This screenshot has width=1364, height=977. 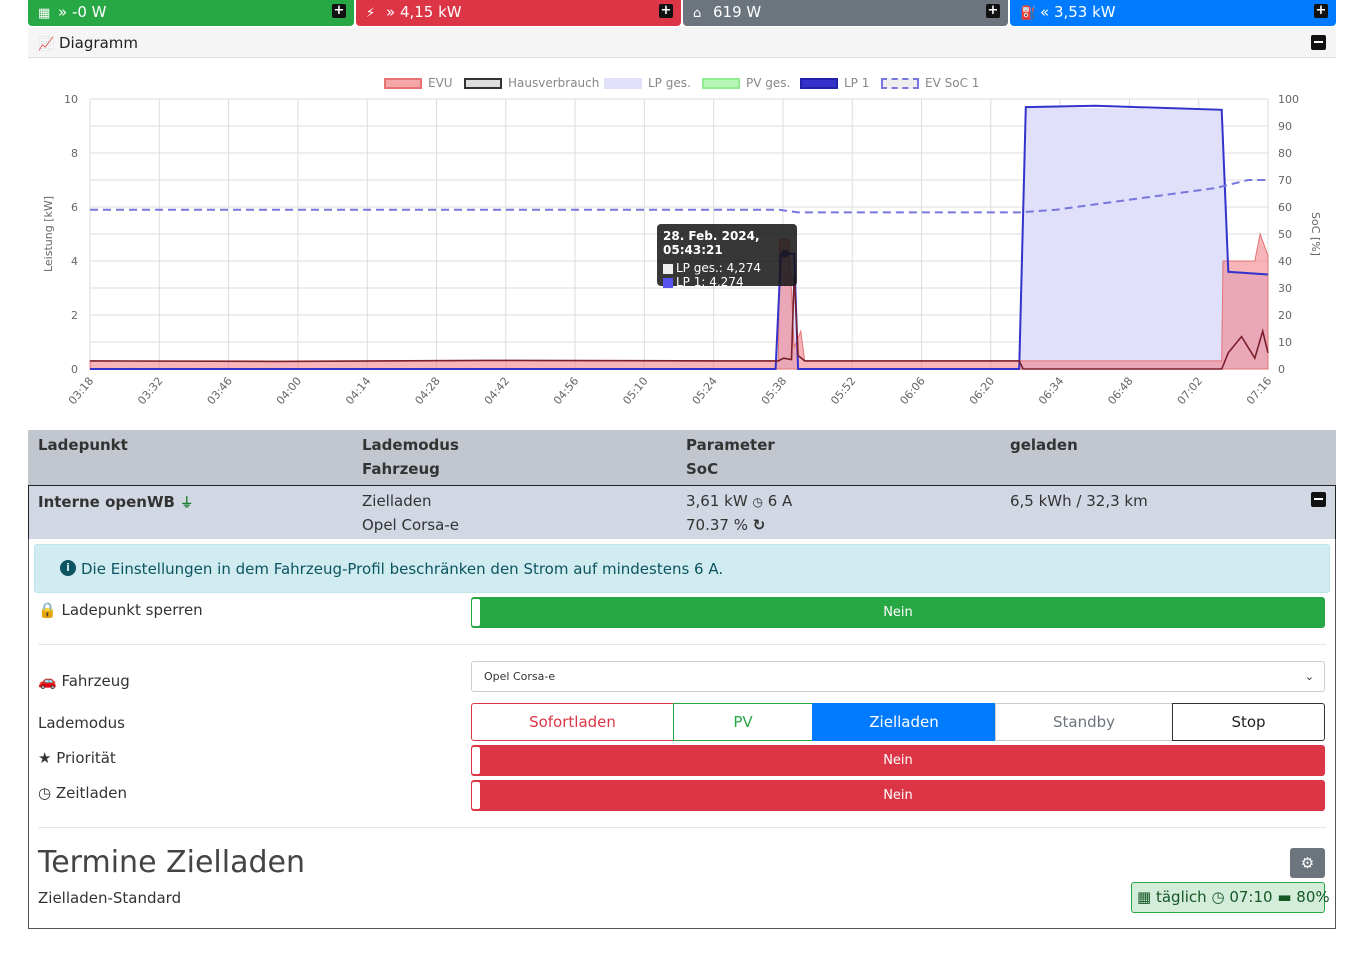 What do you see at coordinates (191, 13) in the screenshot?
I see `top-card-grid: ▦ » -0 W +` at bounding box center [191, 13].